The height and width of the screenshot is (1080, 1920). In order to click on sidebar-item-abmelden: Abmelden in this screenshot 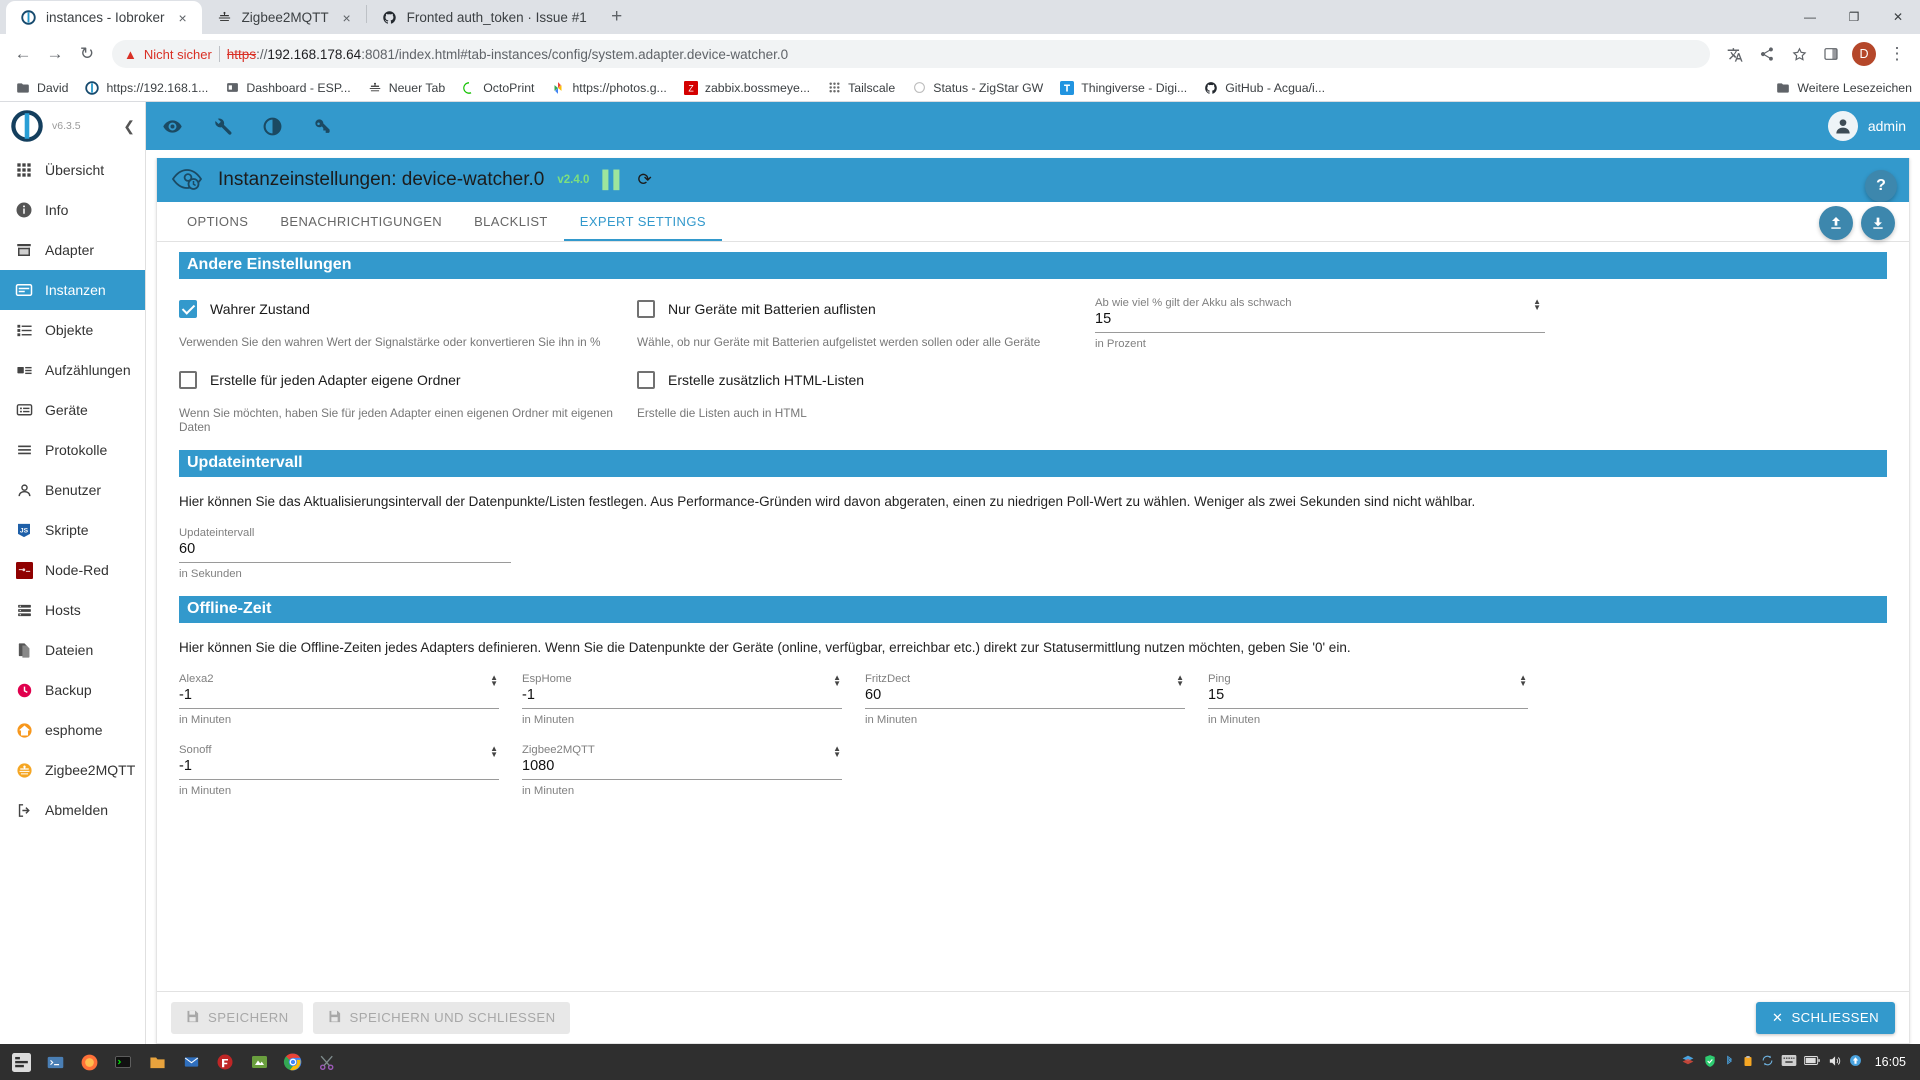, I will do `click(72, 810)`.